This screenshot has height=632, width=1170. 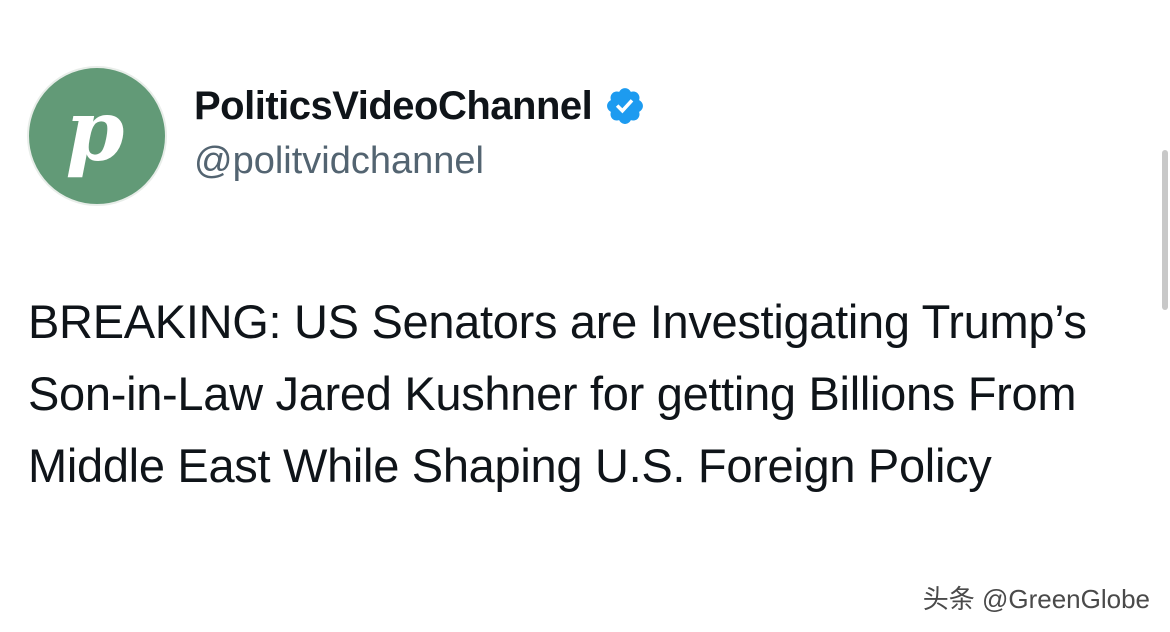 I want to click on avatar: p, so click(x=97, y=136).